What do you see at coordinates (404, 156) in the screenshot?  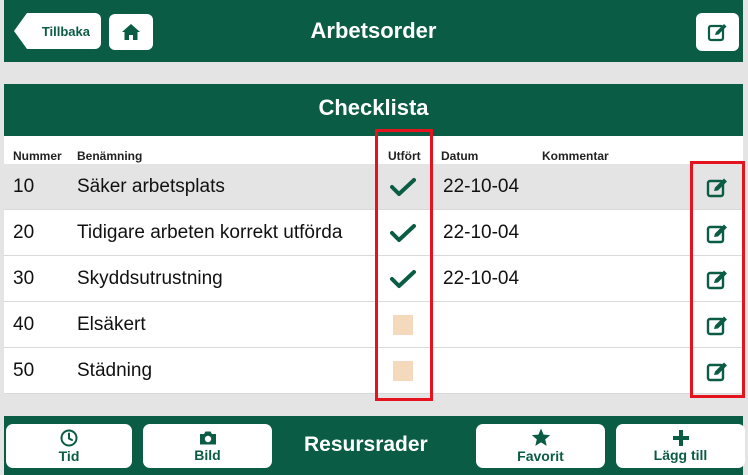 I see `column-done: Utfört` at bounding box center [404, 156].